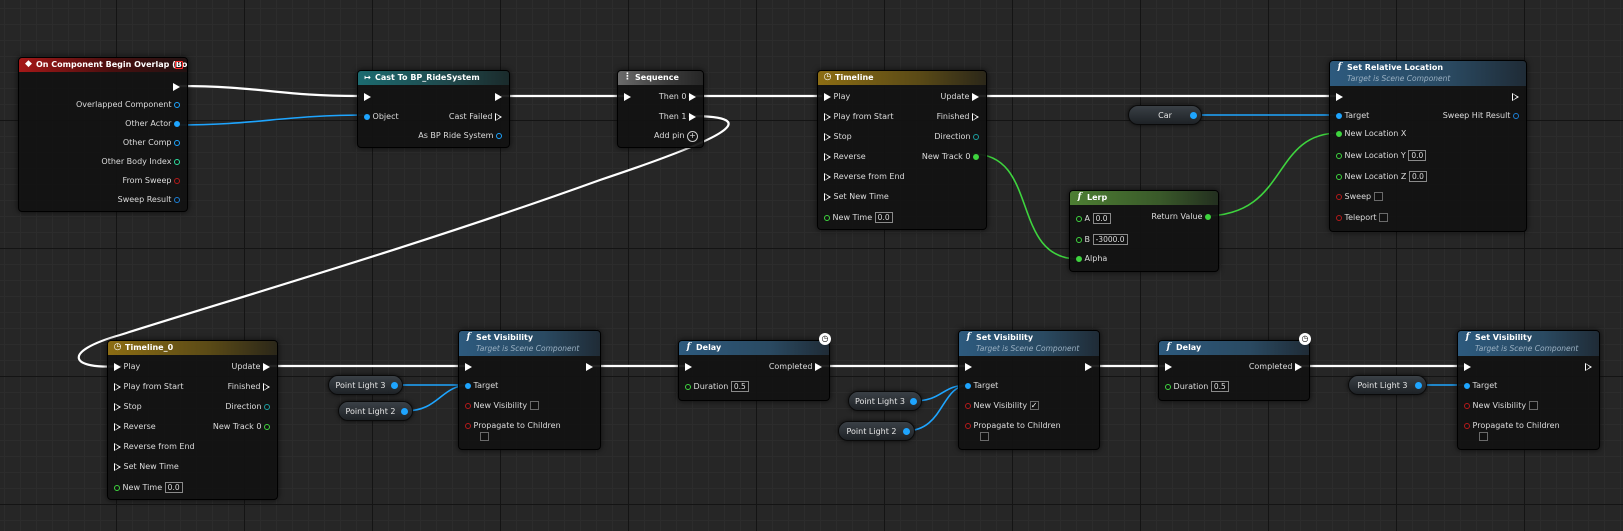 Image resolution: width=1623 pixels, height=531 pixels. I want to click on new-visibility-checkbox: ✓, so click(1034, 405).